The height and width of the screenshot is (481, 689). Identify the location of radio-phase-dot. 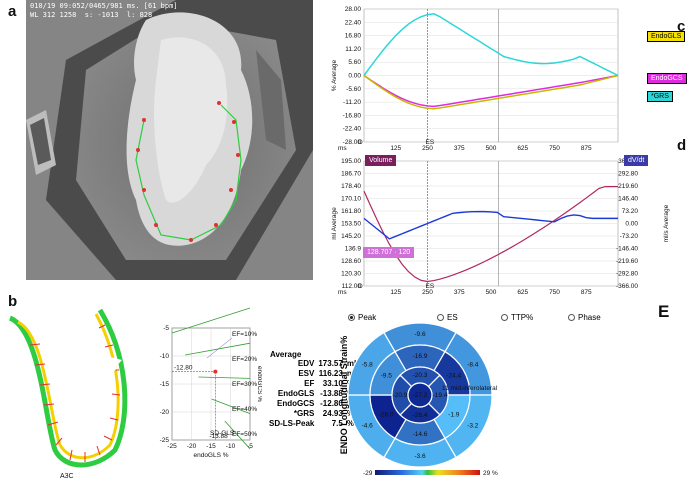
(571, 317).